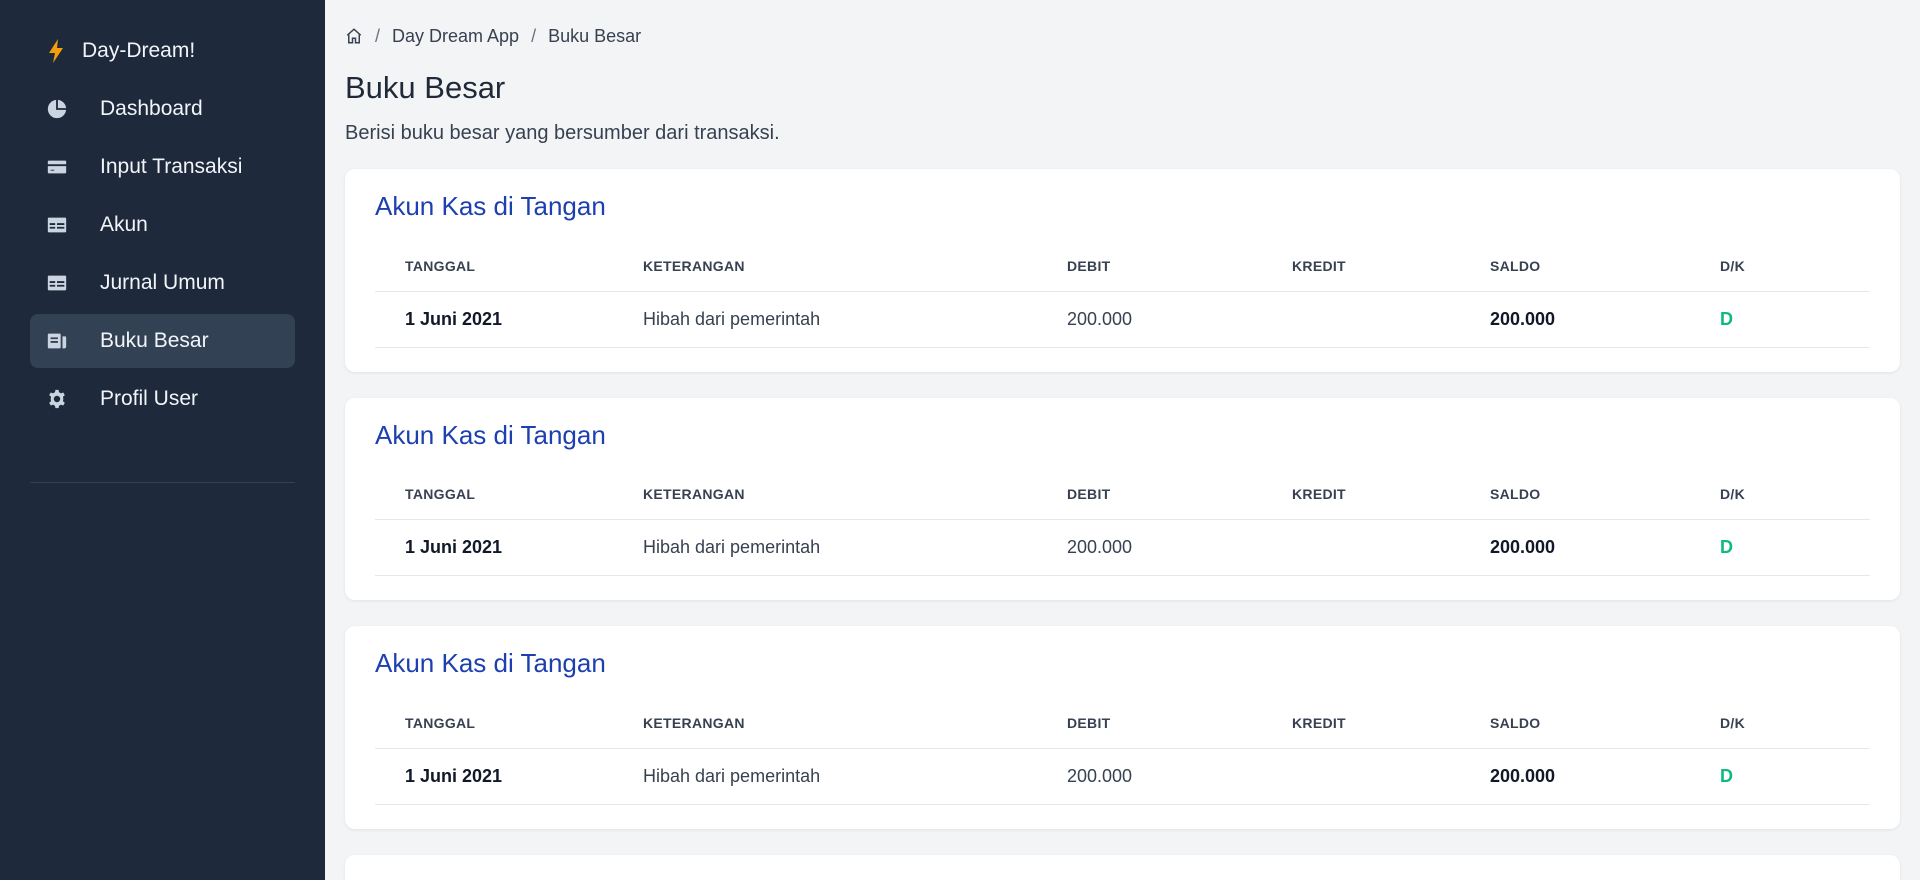 The image size is (1920, 880). What do you see at coordinates (57, 167) in the screenshot?
I see `credit-card-icon` at bounding box center [57, 167].